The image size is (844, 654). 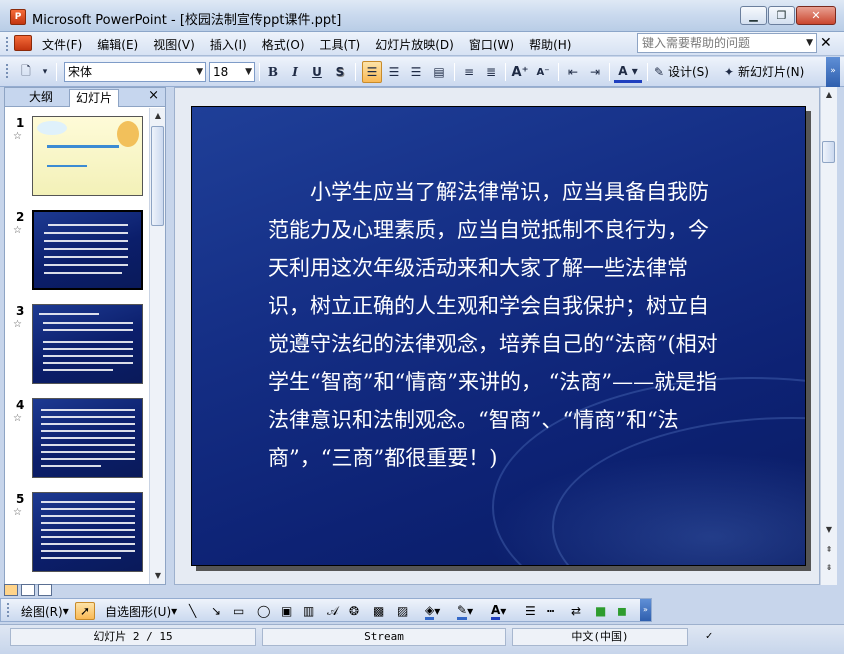 I want to click on slide-thumbnail-2: 2 ☆, so click(x=77, y=255).